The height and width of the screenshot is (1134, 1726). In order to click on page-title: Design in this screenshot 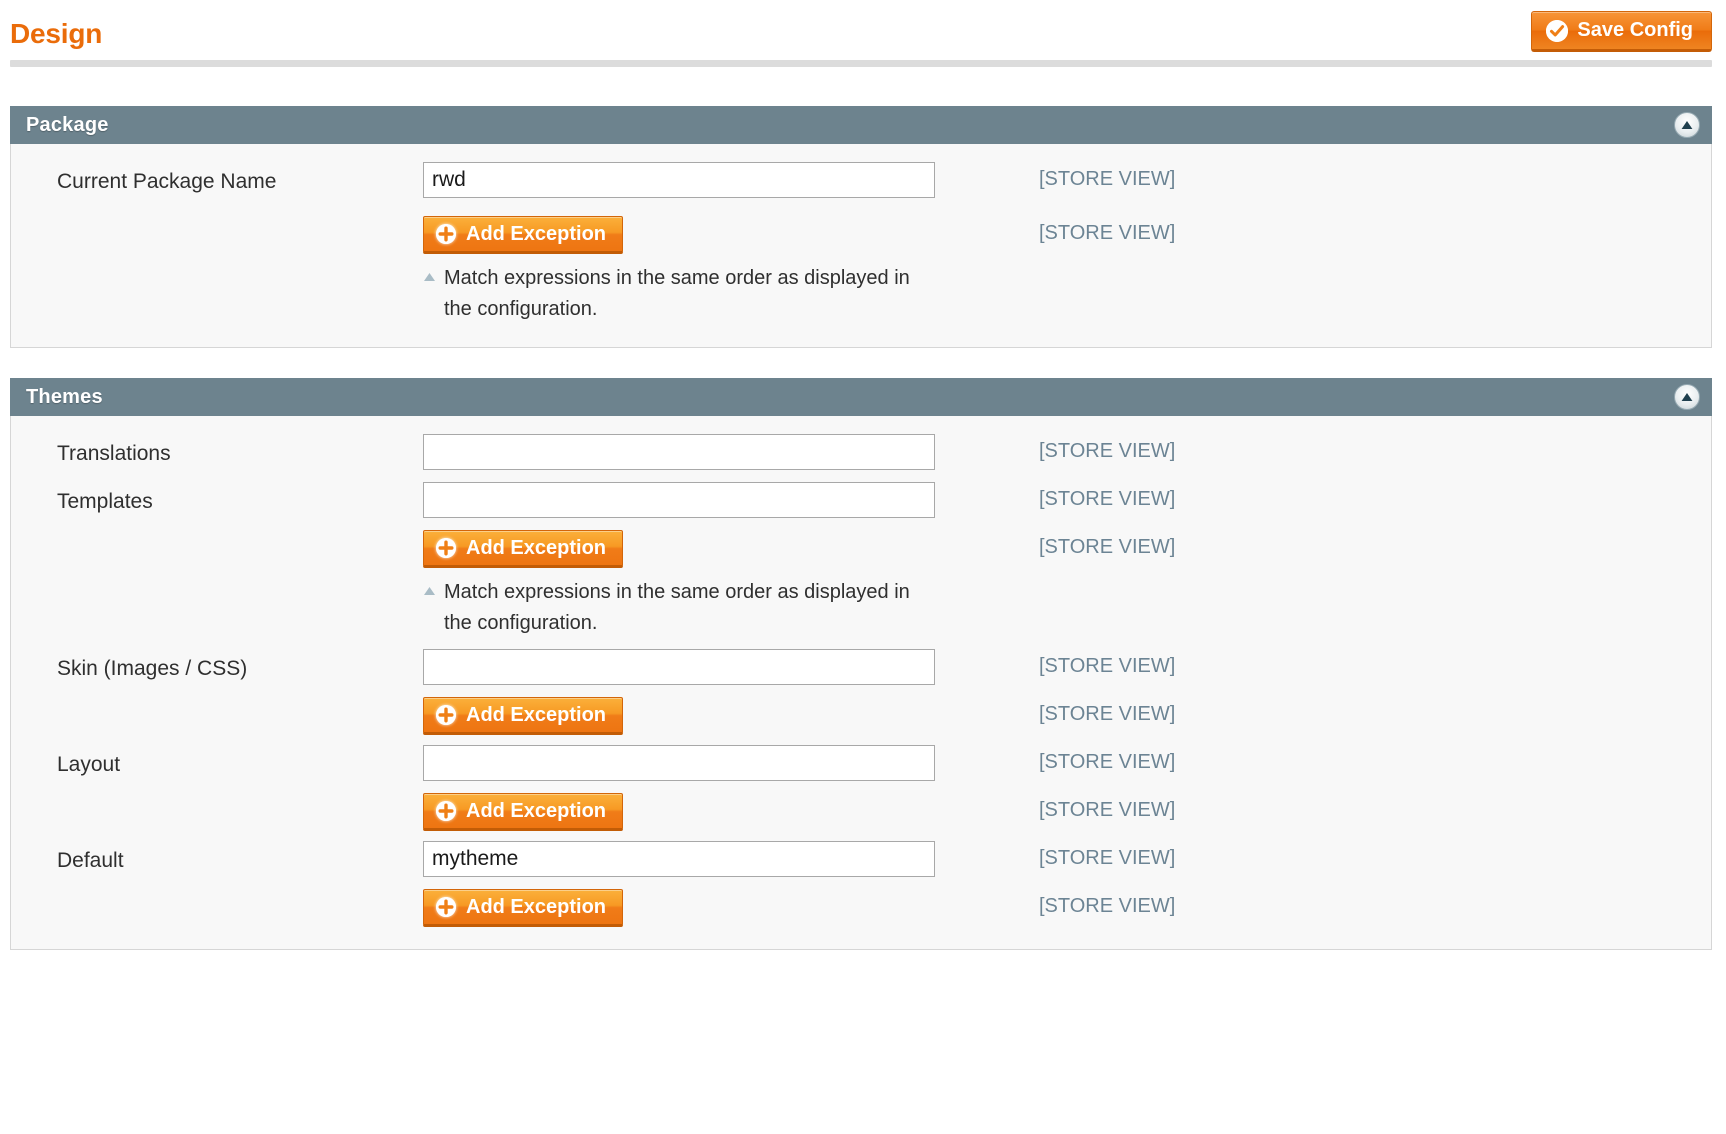, I will do `click(56, 33)`.